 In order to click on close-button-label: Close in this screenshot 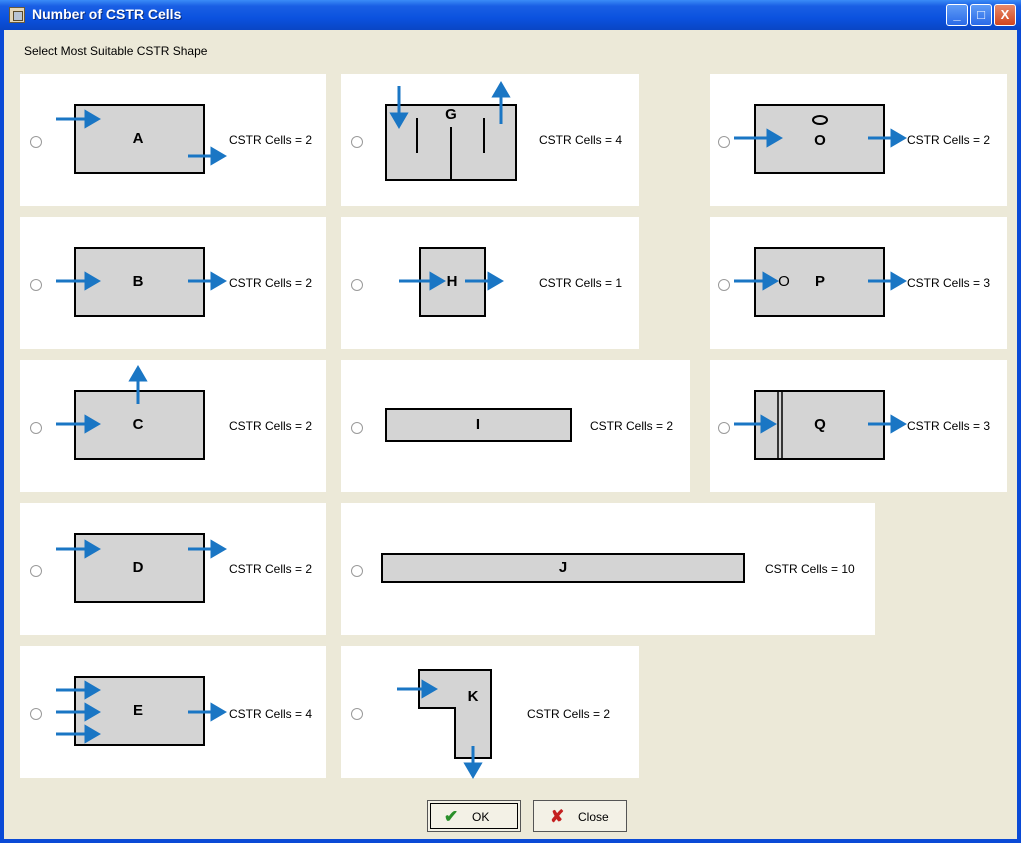, I will do `click(593, 817)`.